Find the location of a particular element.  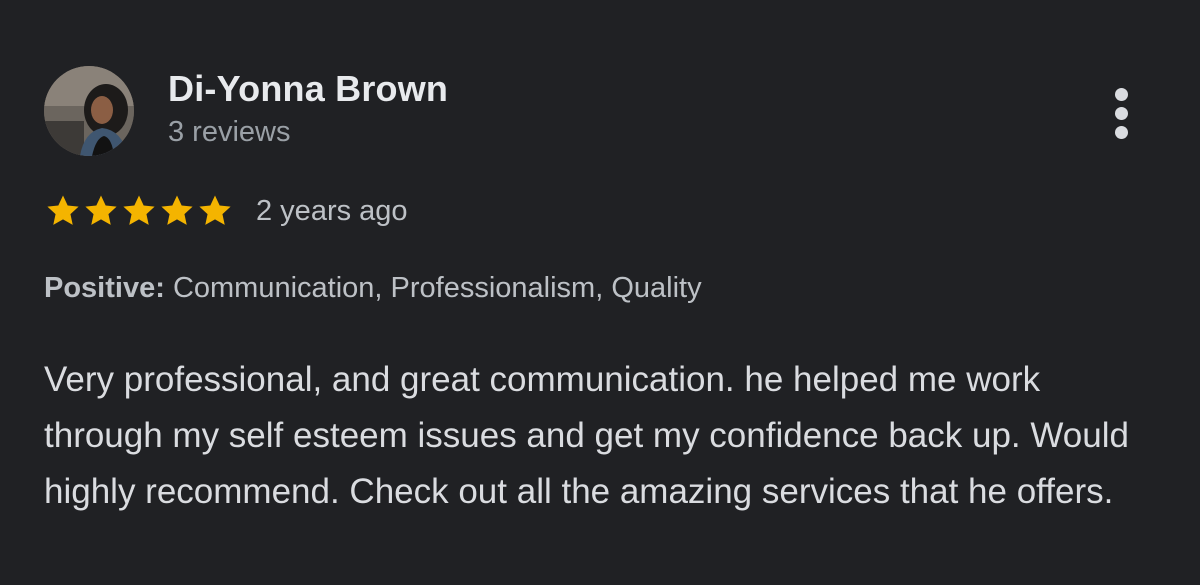

highlights-value: Communication, Professionalism, Quality is located at coordinates (437, 288).